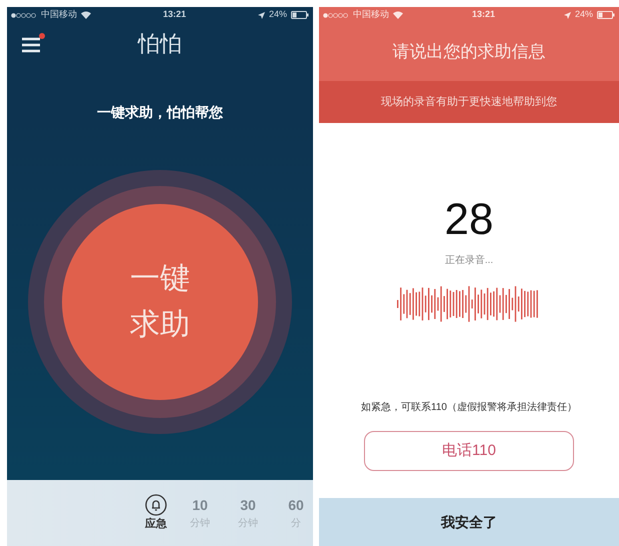 The height and width of the screenshot is (546, 619). Describe the element at coordinates (469, 451) in the screenshot. I see `call-button: 电话110` at that location.